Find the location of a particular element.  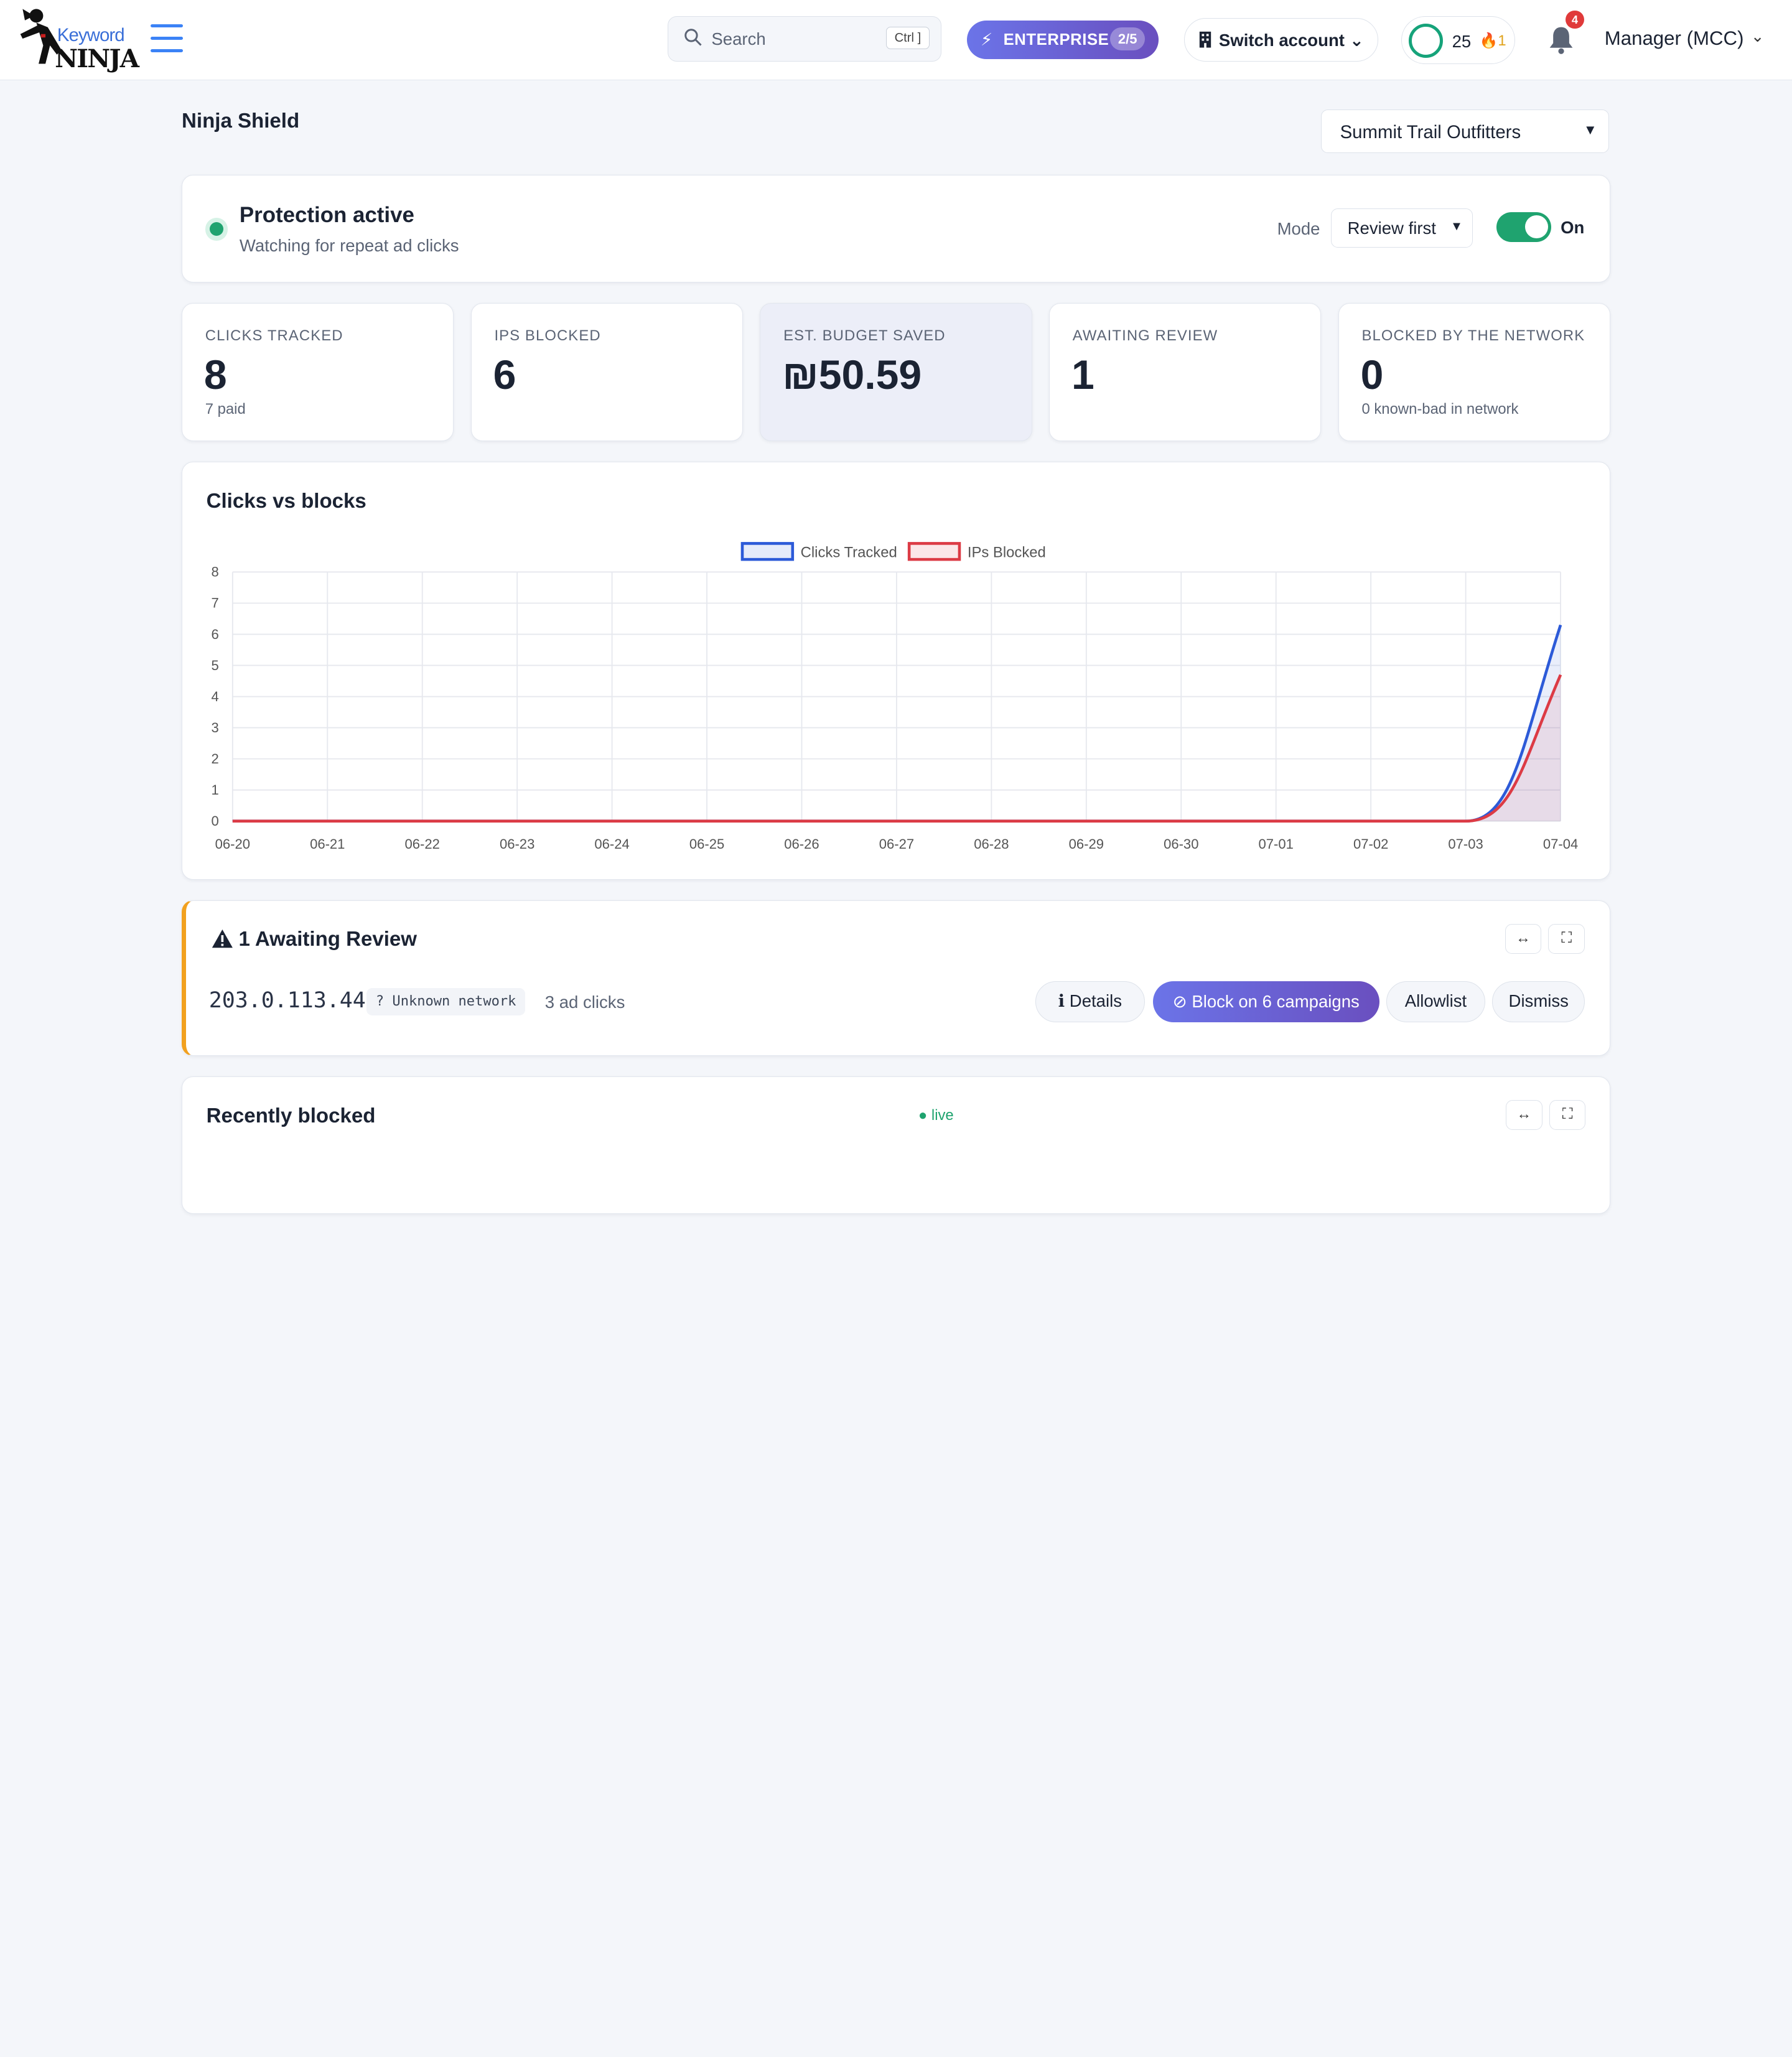

plan-badge: ⚡ ENTERPRISE 2/5 is located at coordinates (1062, 40).